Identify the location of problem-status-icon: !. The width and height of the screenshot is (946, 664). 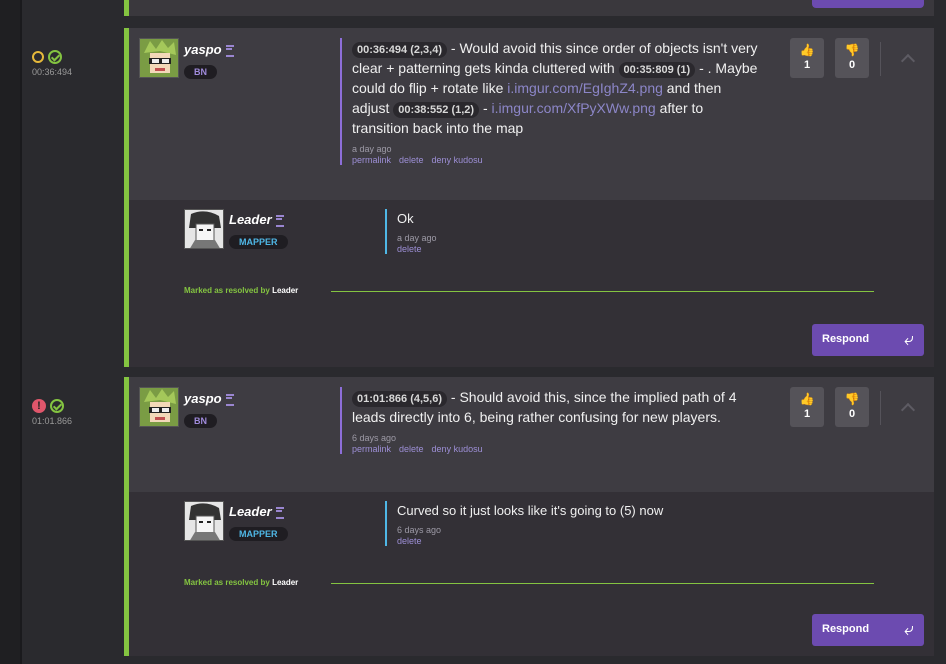
(39, 406).